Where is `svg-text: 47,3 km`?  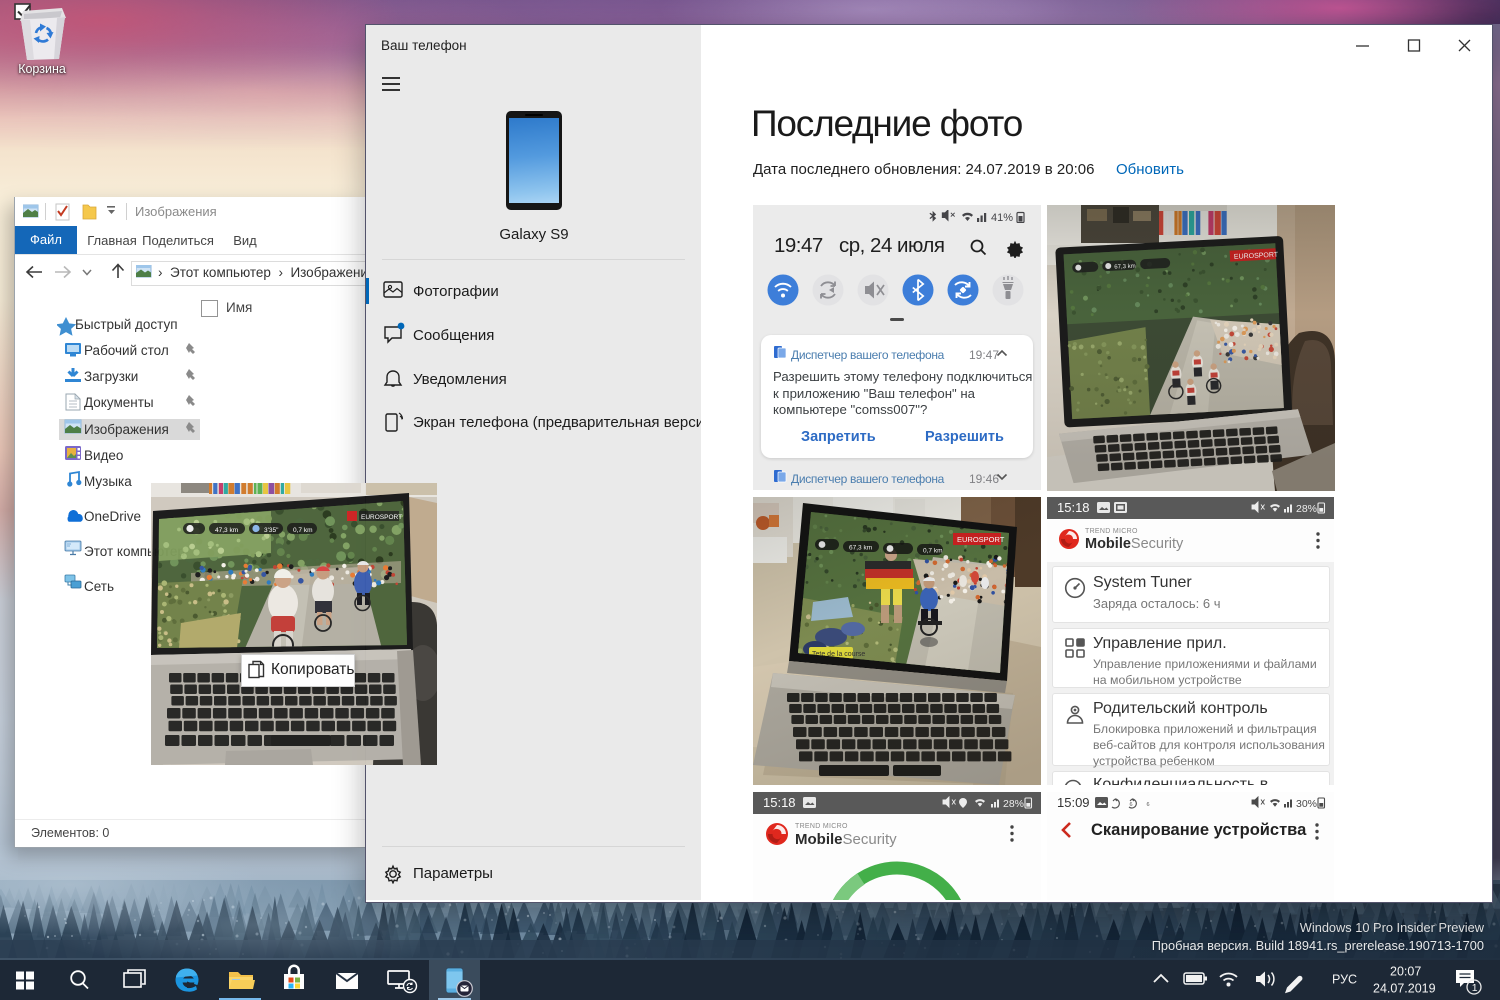 svg-text: 47,3 km is located at coordinates (226, 530).